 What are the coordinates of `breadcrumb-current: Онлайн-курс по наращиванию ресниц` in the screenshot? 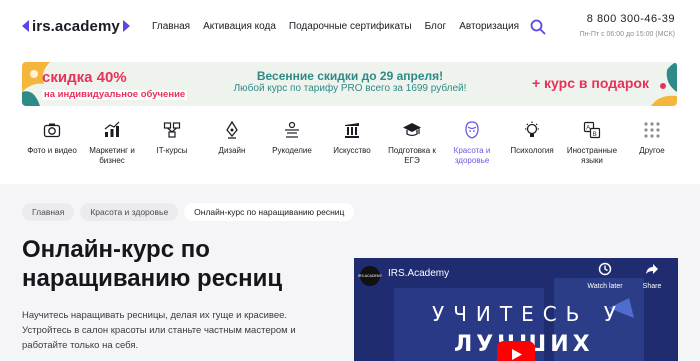 It's located at (269, 212).